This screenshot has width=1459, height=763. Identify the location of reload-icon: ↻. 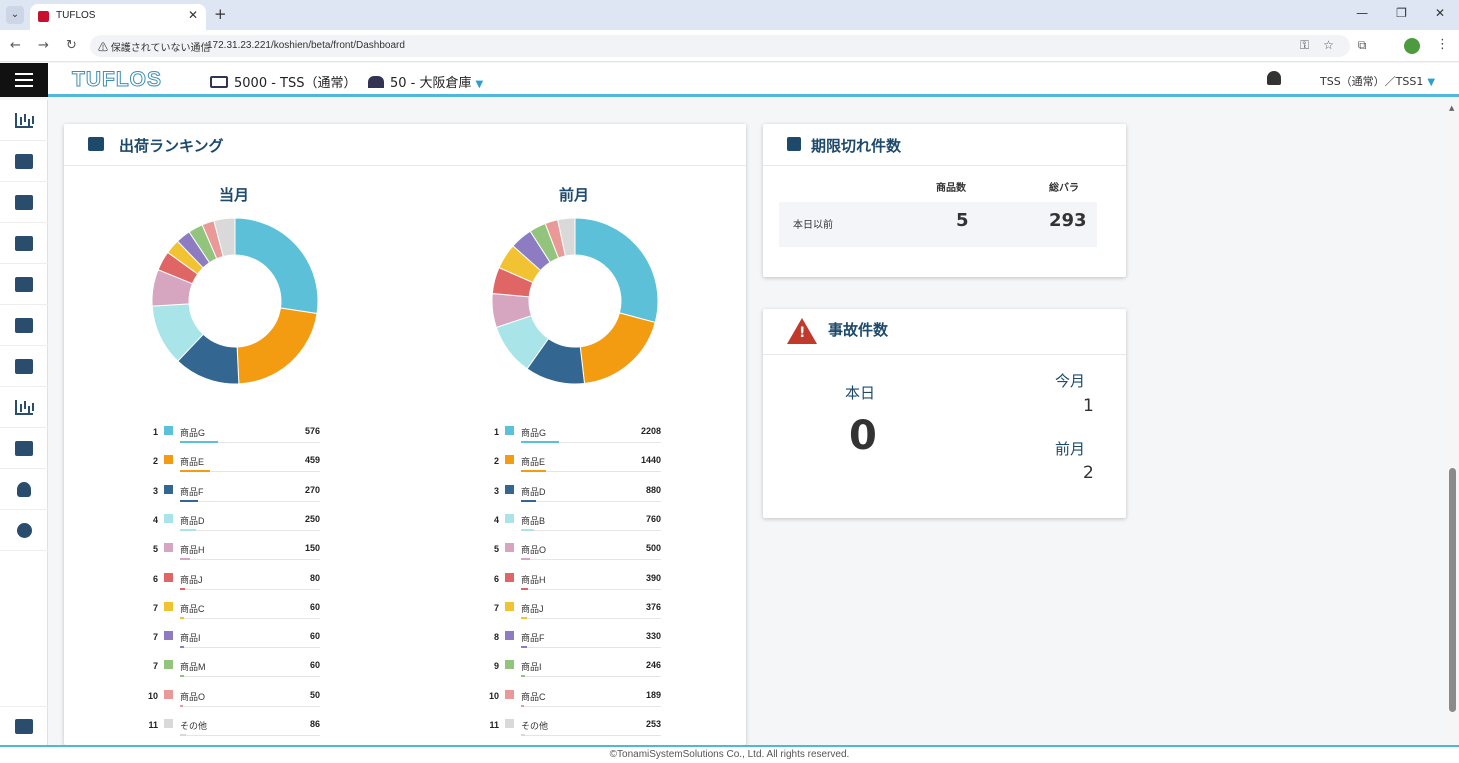
(71, 45).